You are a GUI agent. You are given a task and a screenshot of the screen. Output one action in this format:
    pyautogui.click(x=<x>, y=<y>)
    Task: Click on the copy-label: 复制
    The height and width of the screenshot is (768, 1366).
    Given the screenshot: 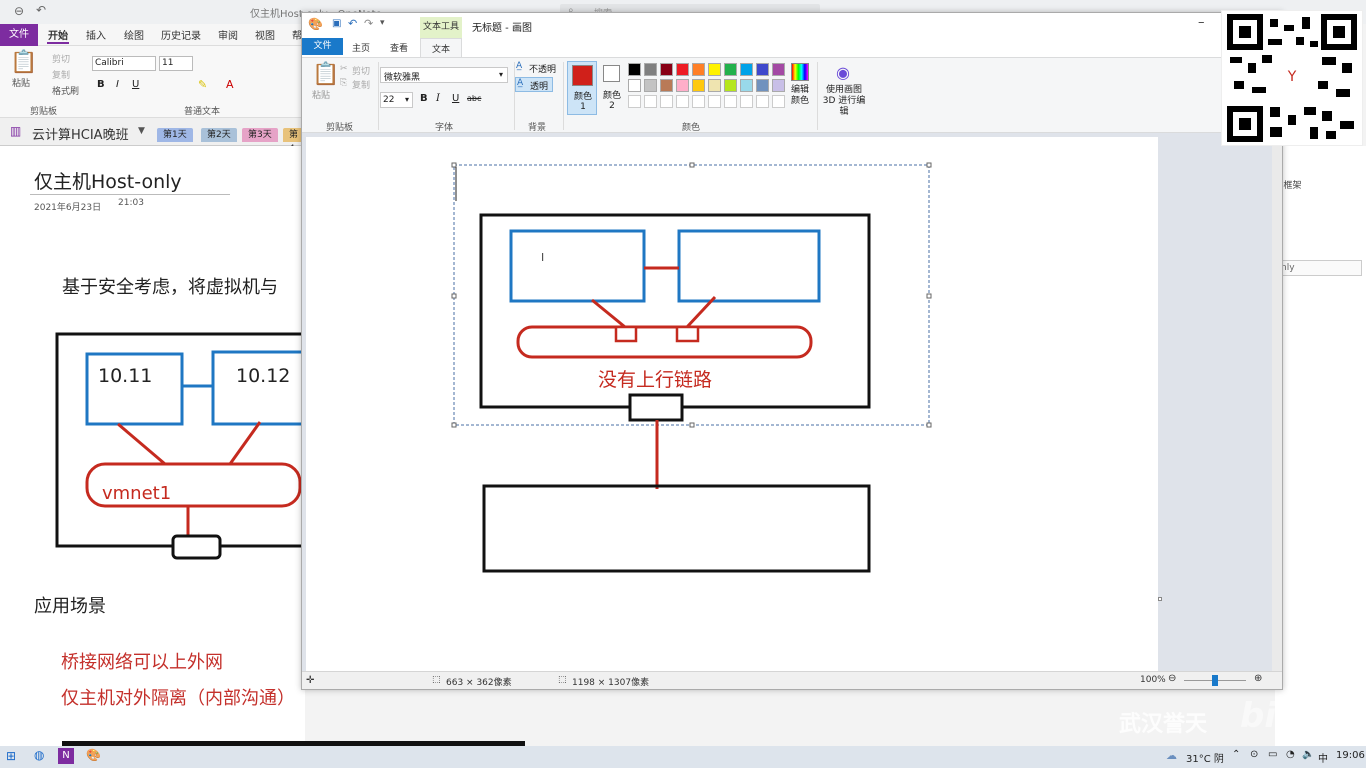 What is the action you would take?
    pyautogui.click(x=61, y=74)
    